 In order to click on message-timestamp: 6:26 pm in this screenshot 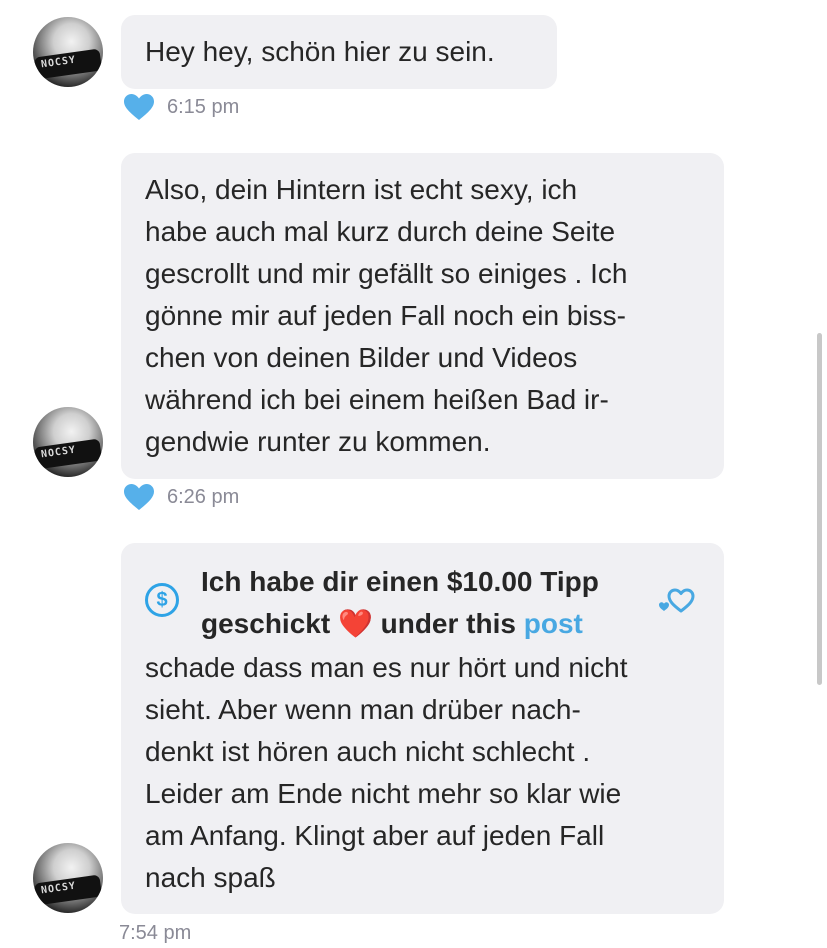, I will do `click(203, 496)`.